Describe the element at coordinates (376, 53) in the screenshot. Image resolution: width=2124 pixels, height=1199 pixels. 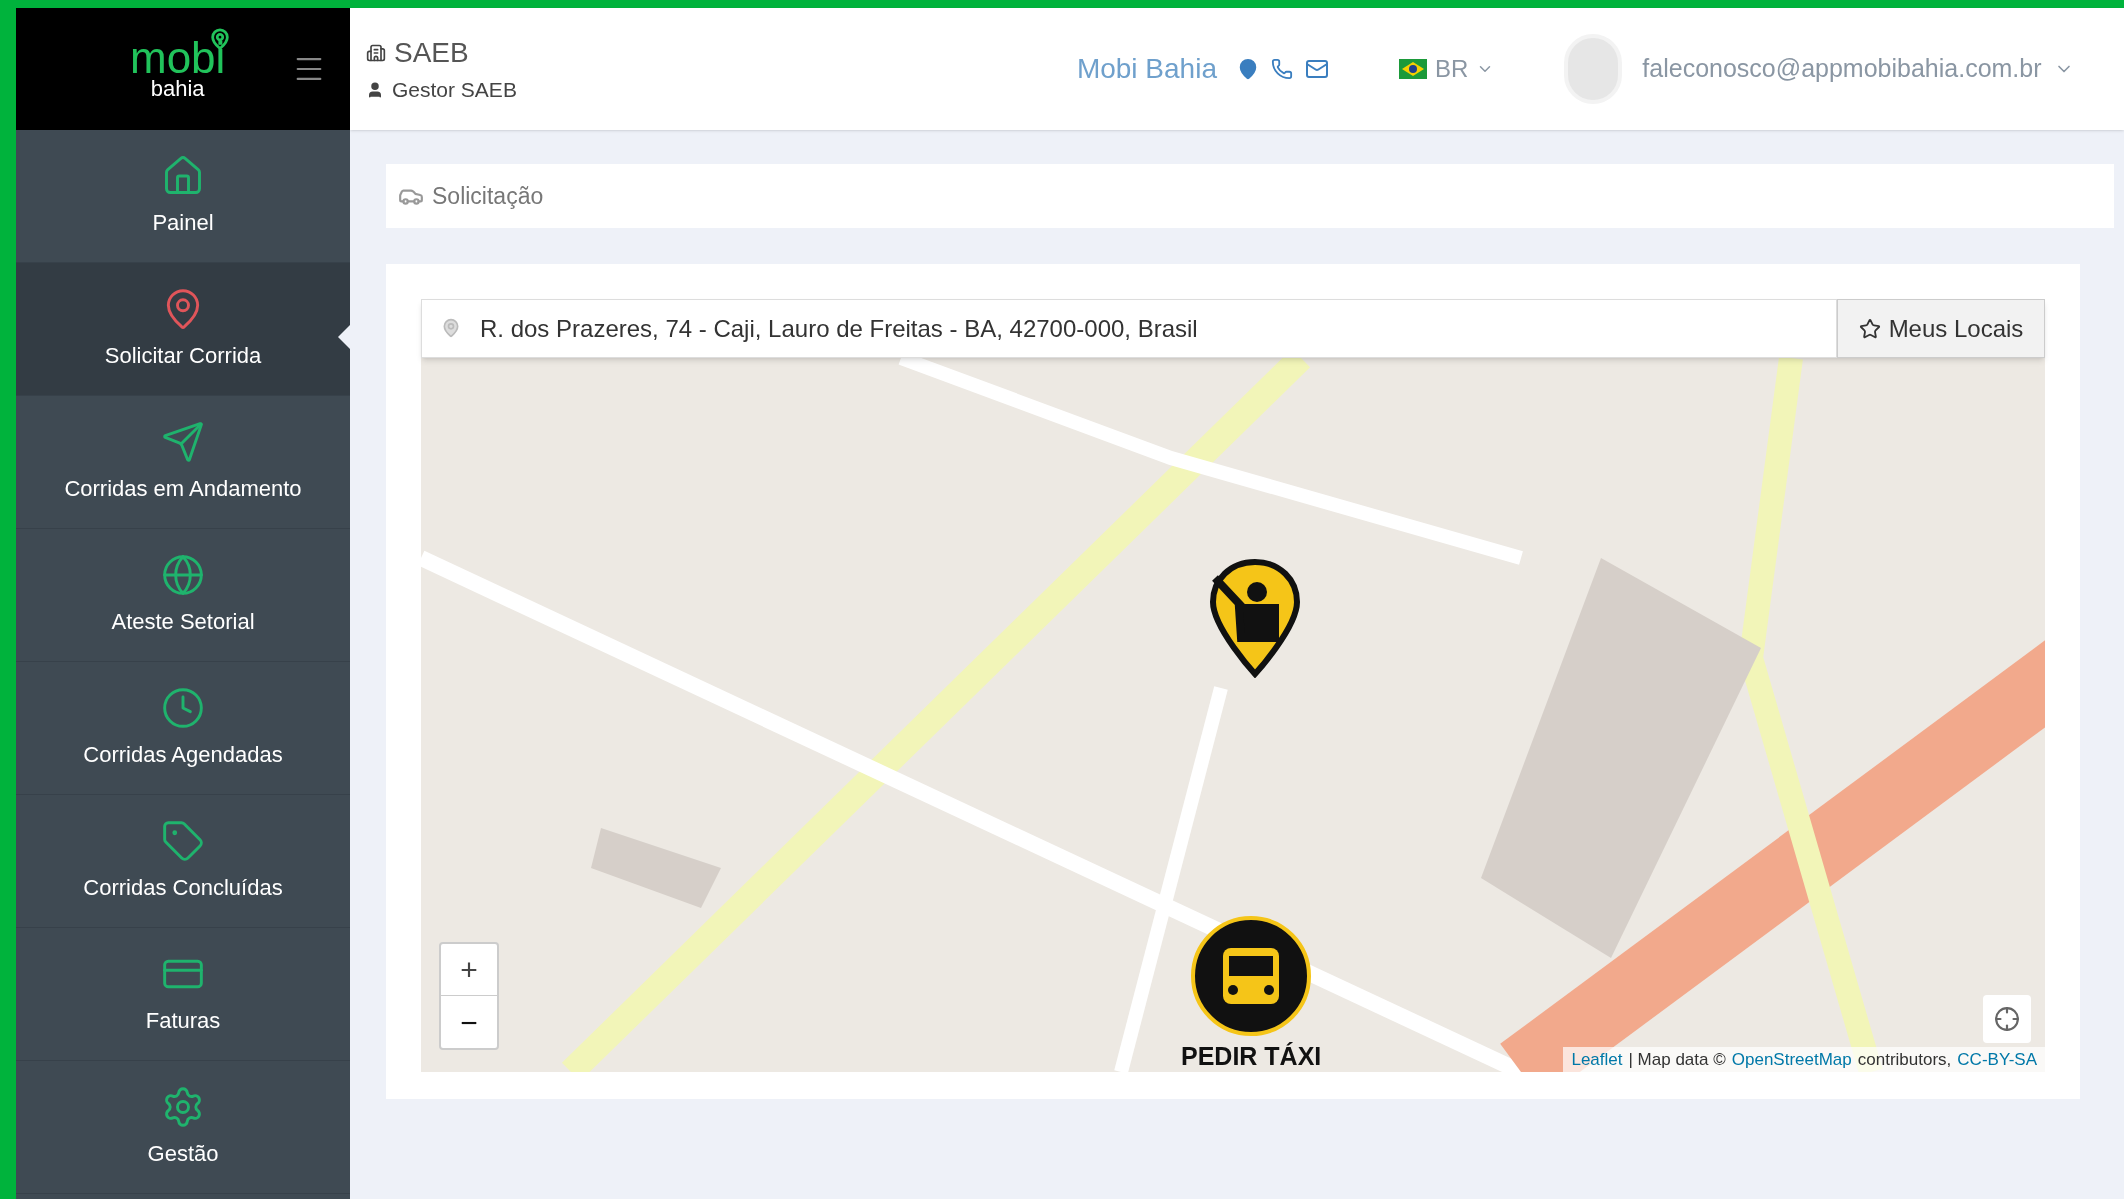
I see `building-icon` at that location.